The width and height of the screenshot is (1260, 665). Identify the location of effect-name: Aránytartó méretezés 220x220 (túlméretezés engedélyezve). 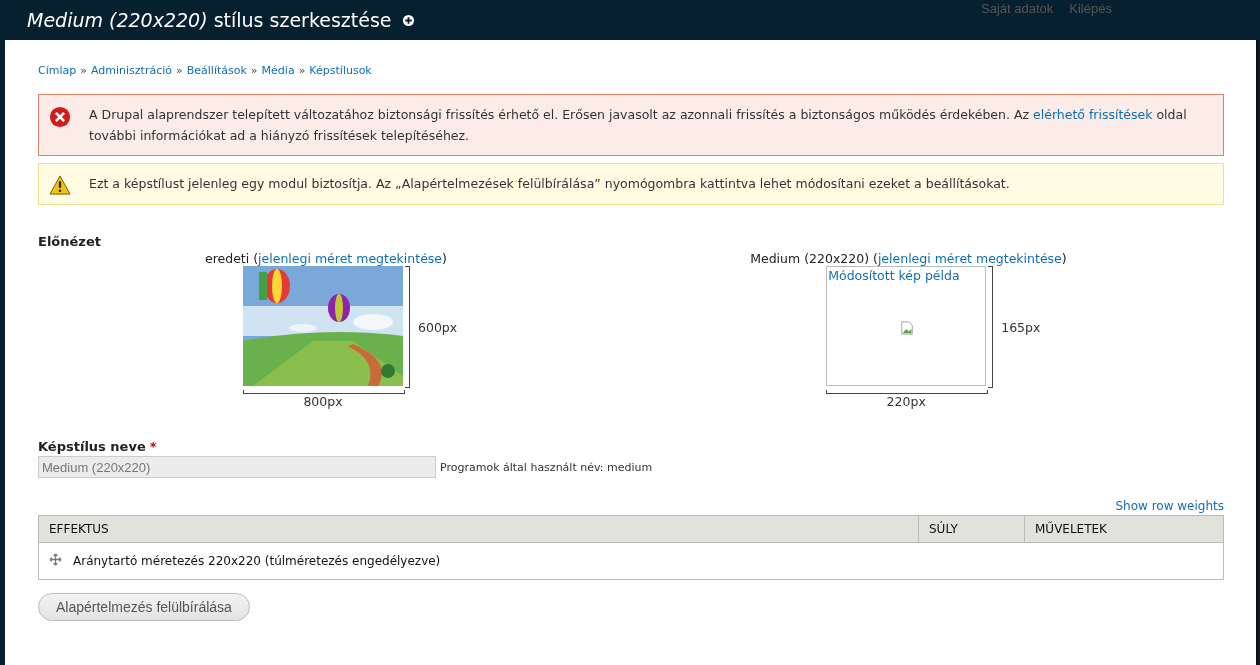
(257, 560).